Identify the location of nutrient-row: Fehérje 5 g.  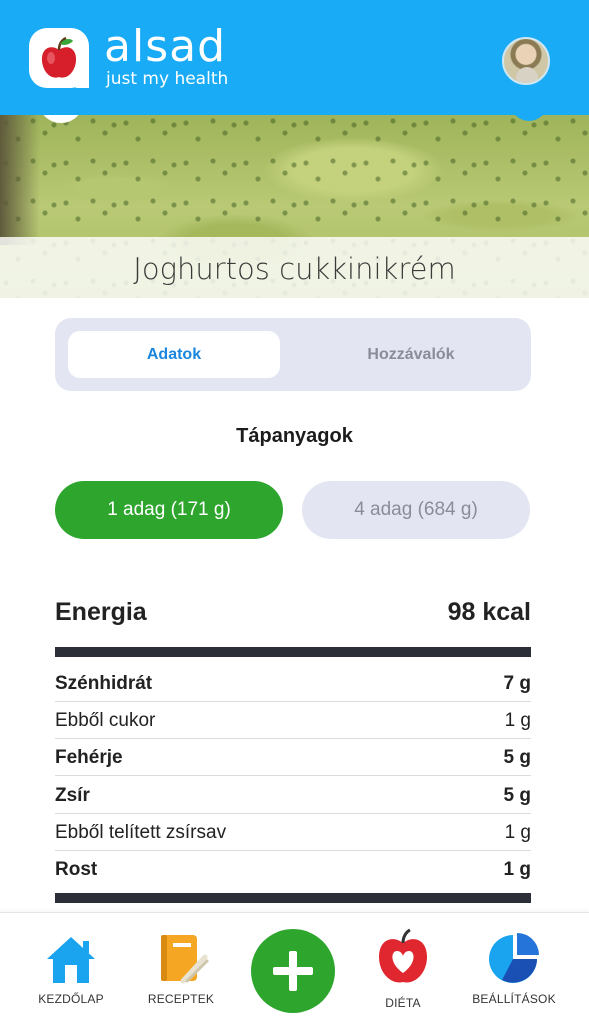
(293, 757).